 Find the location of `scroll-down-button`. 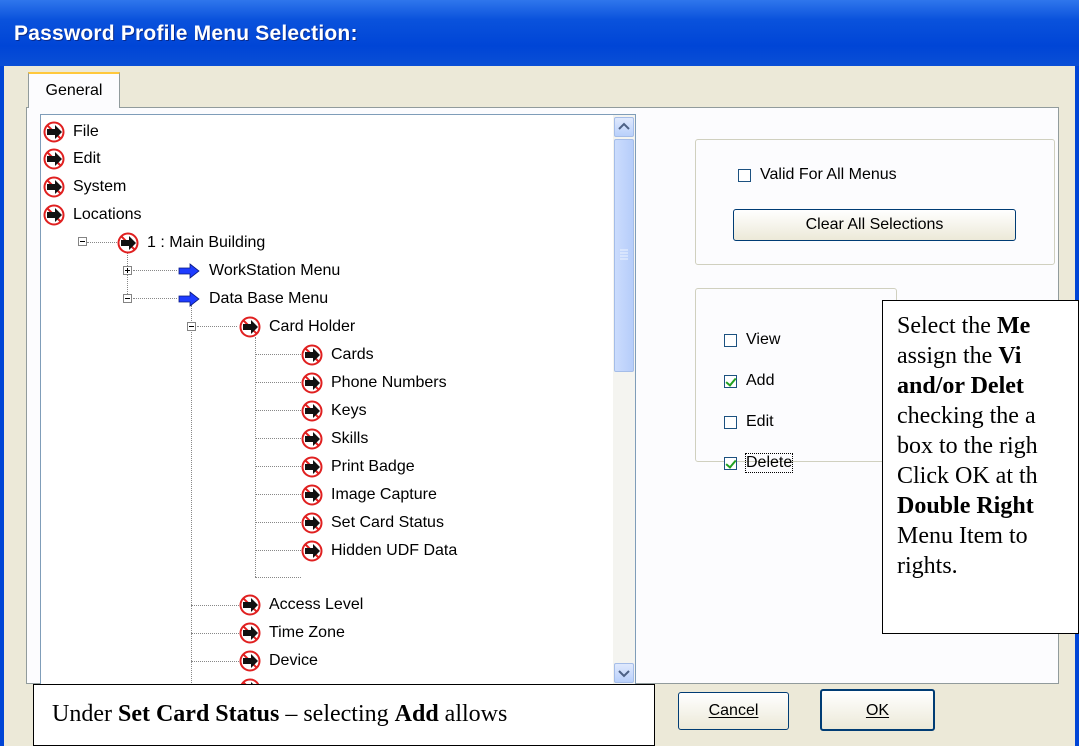

scroll-down-button is located at coordinates (624, 673).